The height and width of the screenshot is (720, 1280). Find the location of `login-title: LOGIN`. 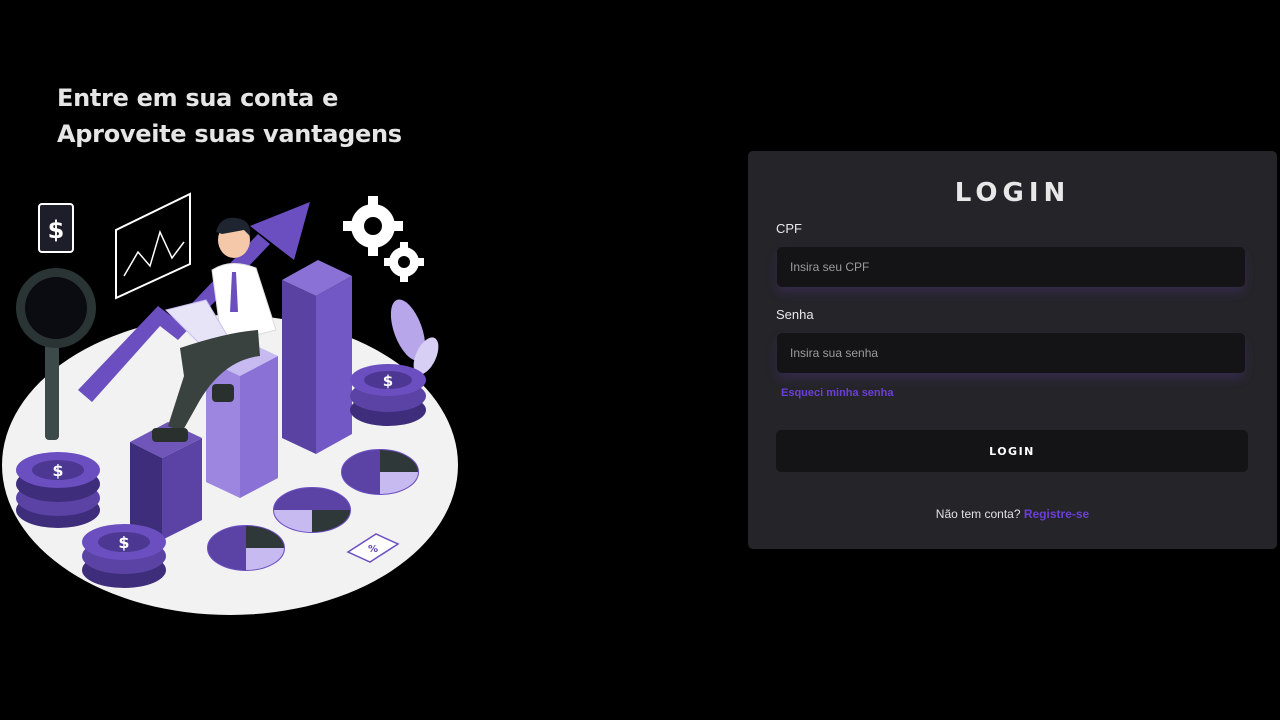

login-title: LOGIN is located at coordinates (1012, 193).